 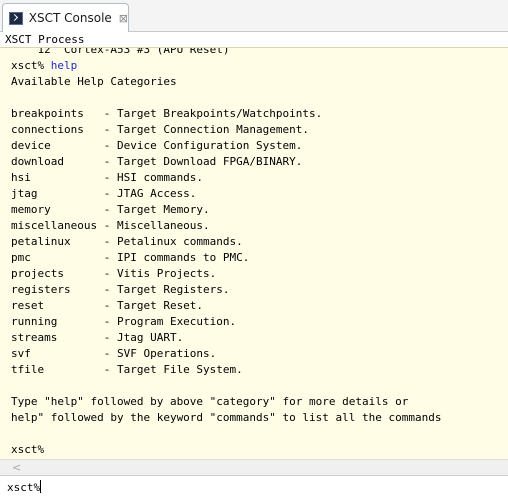 I want to click on horizontal-scrollbar: <, so click(x=254, y=467).